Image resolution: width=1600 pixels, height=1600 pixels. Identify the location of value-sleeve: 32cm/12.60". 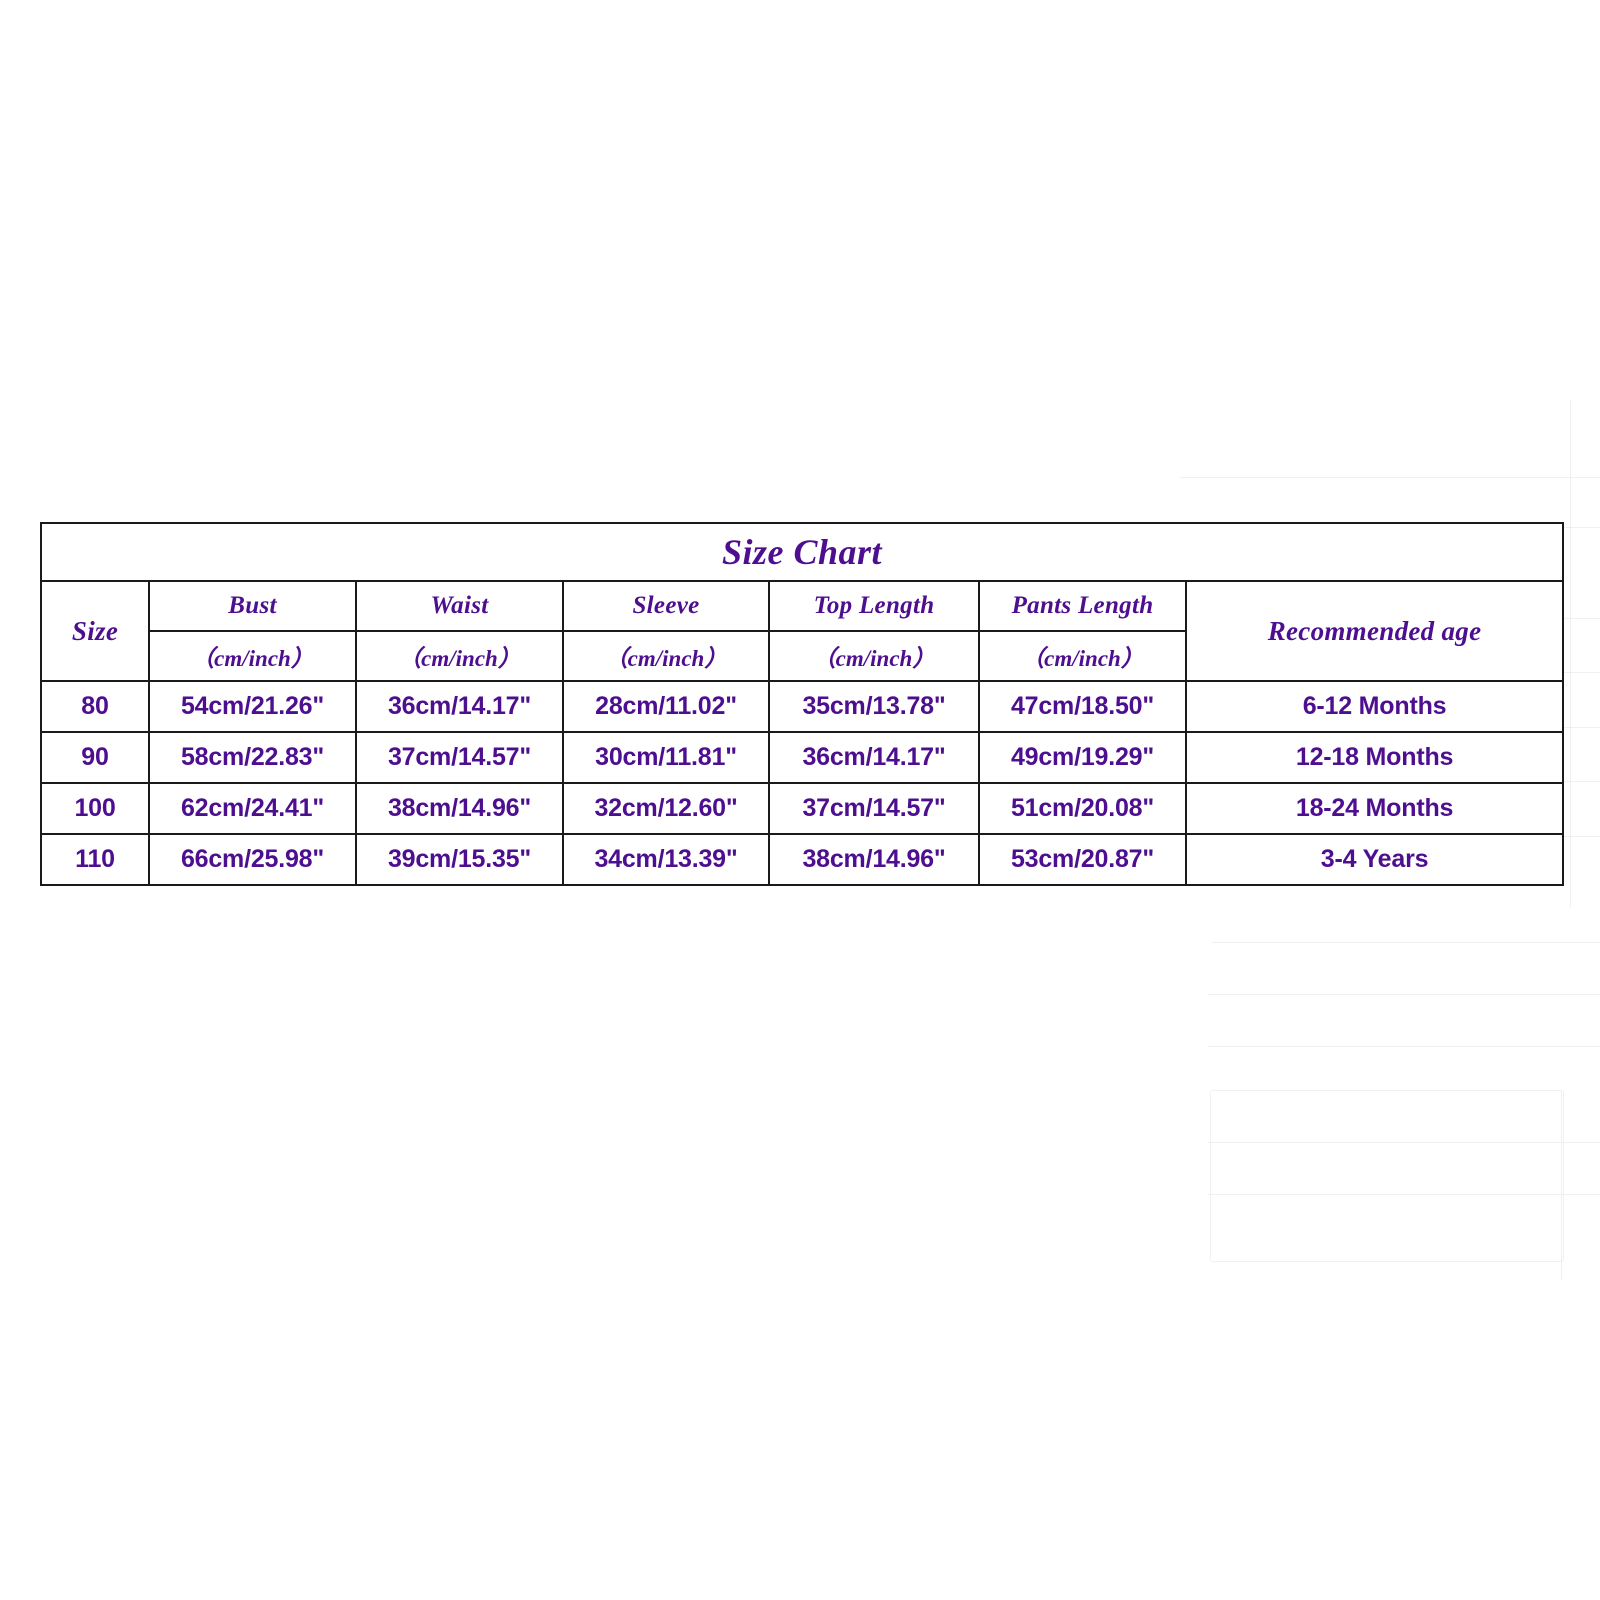
(666, 808).